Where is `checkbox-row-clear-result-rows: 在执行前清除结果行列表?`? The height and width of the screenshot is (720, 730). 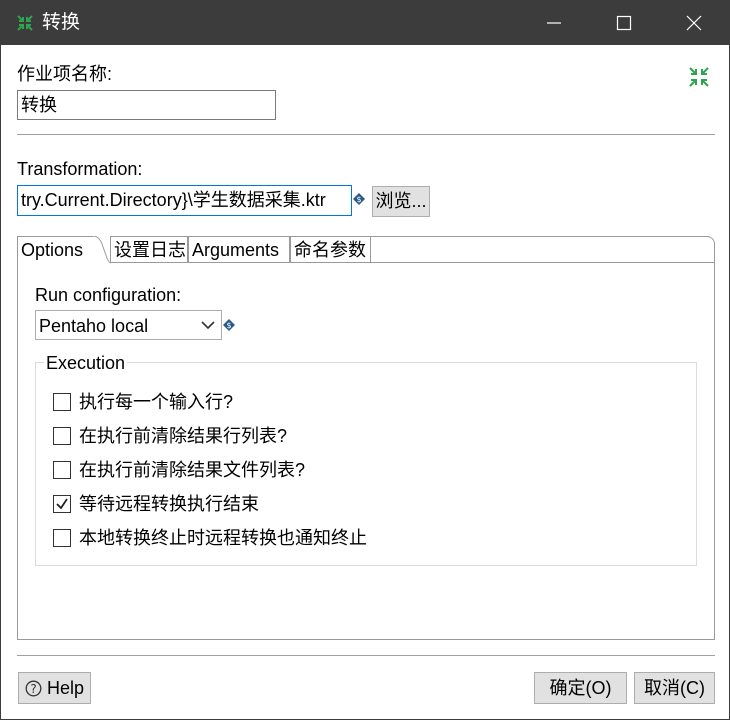
checkbox-row-clear-result-rows: 在执行前清除结果行列表? is located at coordinates (170, 436).